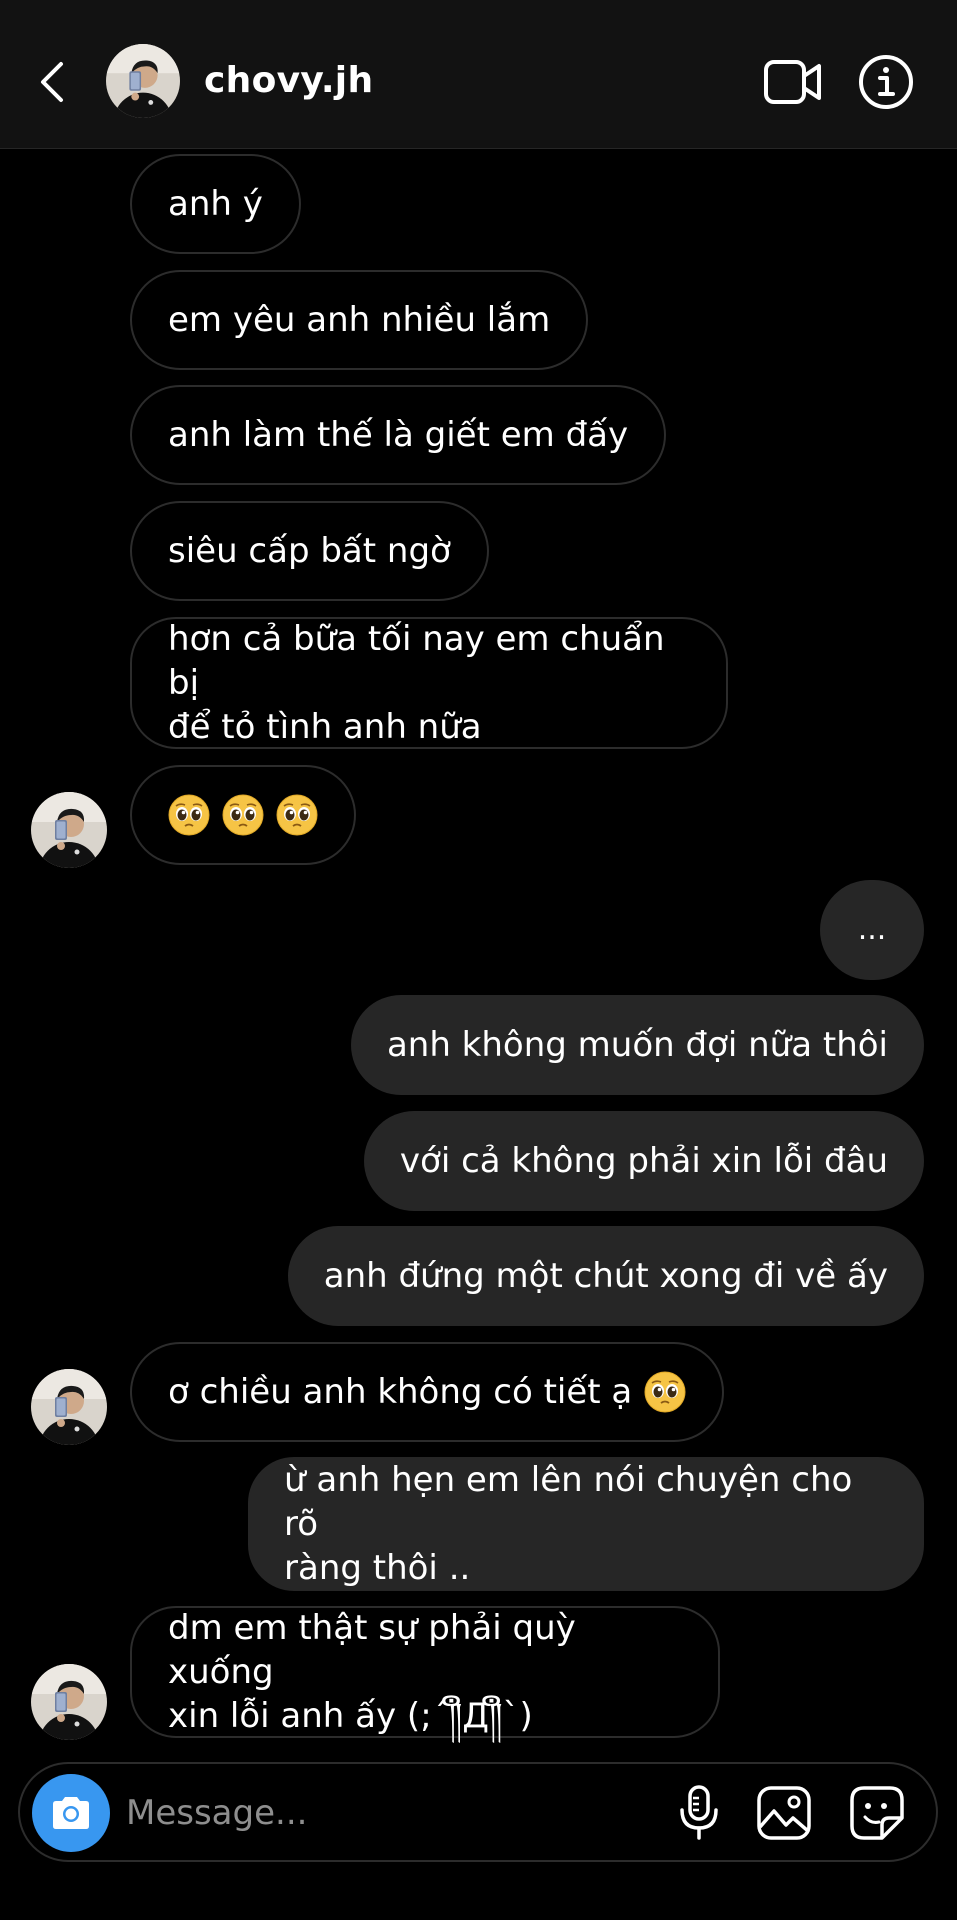 Image resolution: width=957 pixels, height=1920 pixels. I want to click on message-text: với cả không phải xin lỗi đâu, so click(643, 1161).